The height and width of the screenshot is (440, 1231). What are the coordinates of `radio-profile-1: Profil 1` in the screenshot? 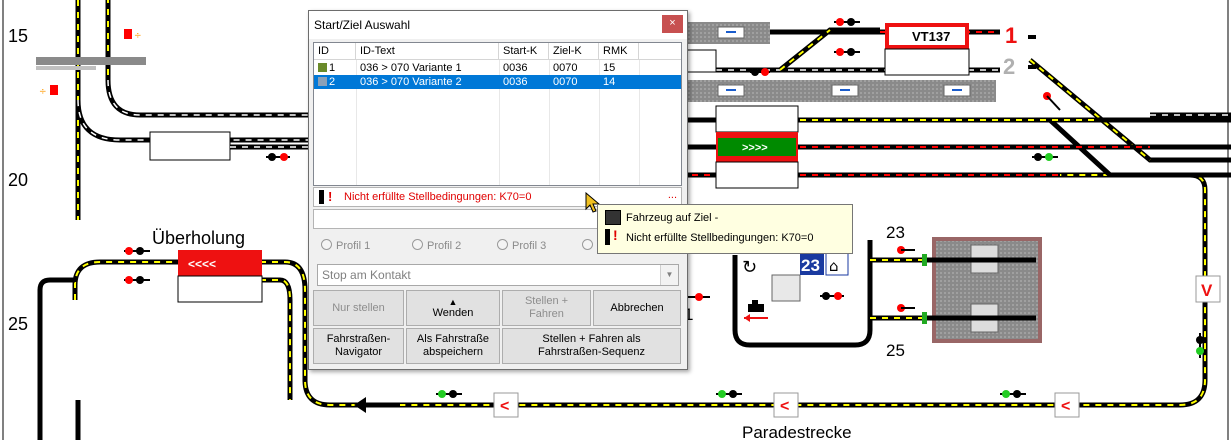 It's located at (345, 245).